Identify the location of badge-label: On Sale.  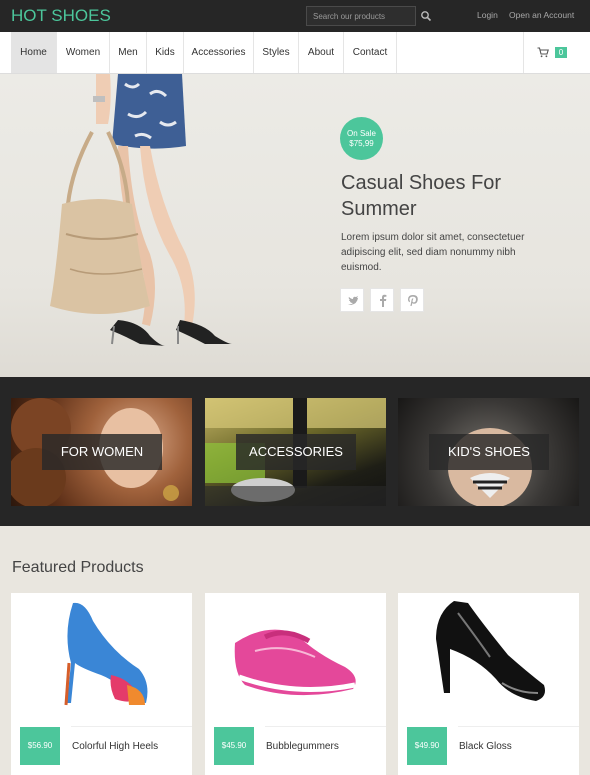
(361, 133).